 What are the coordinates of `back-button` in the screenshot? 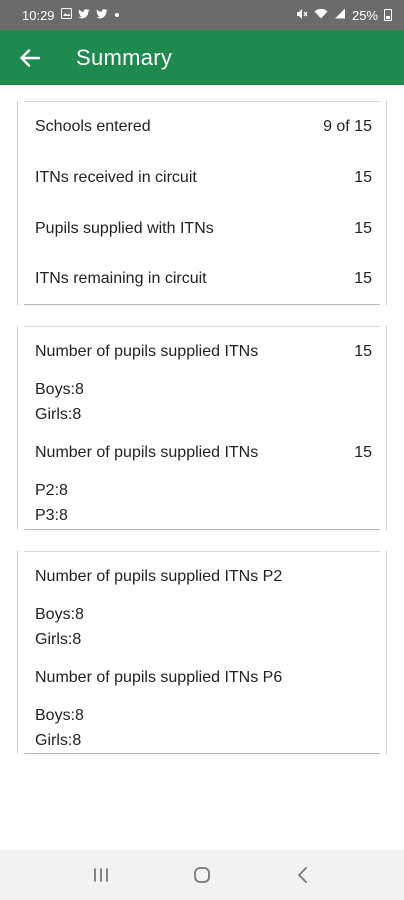 It's located at (30, 57).